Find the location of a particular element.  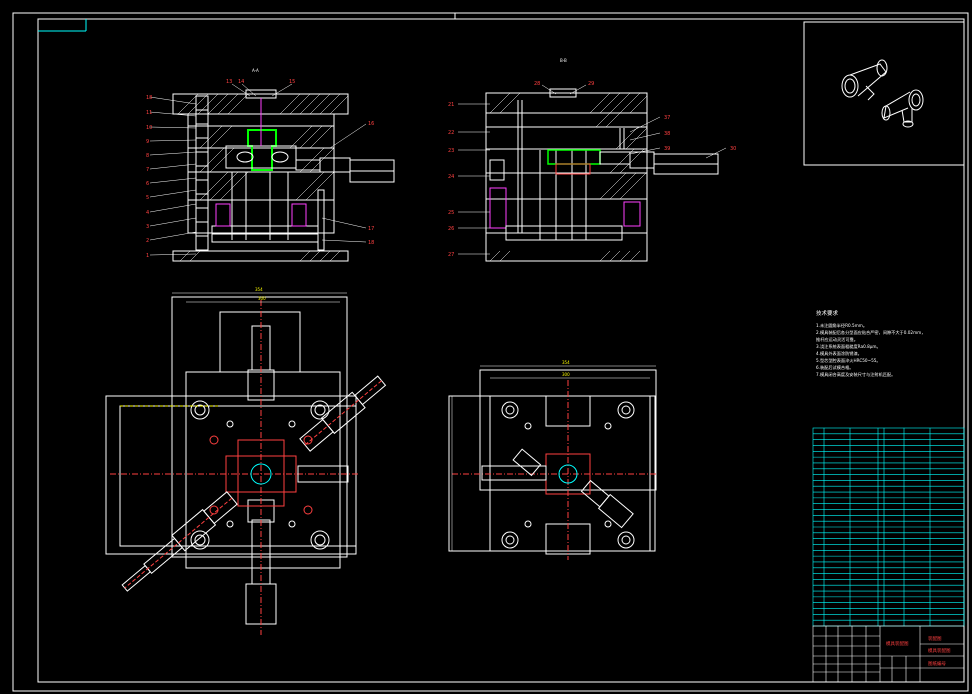

plan-view-fixed-half is located at coordinates (553, 462).